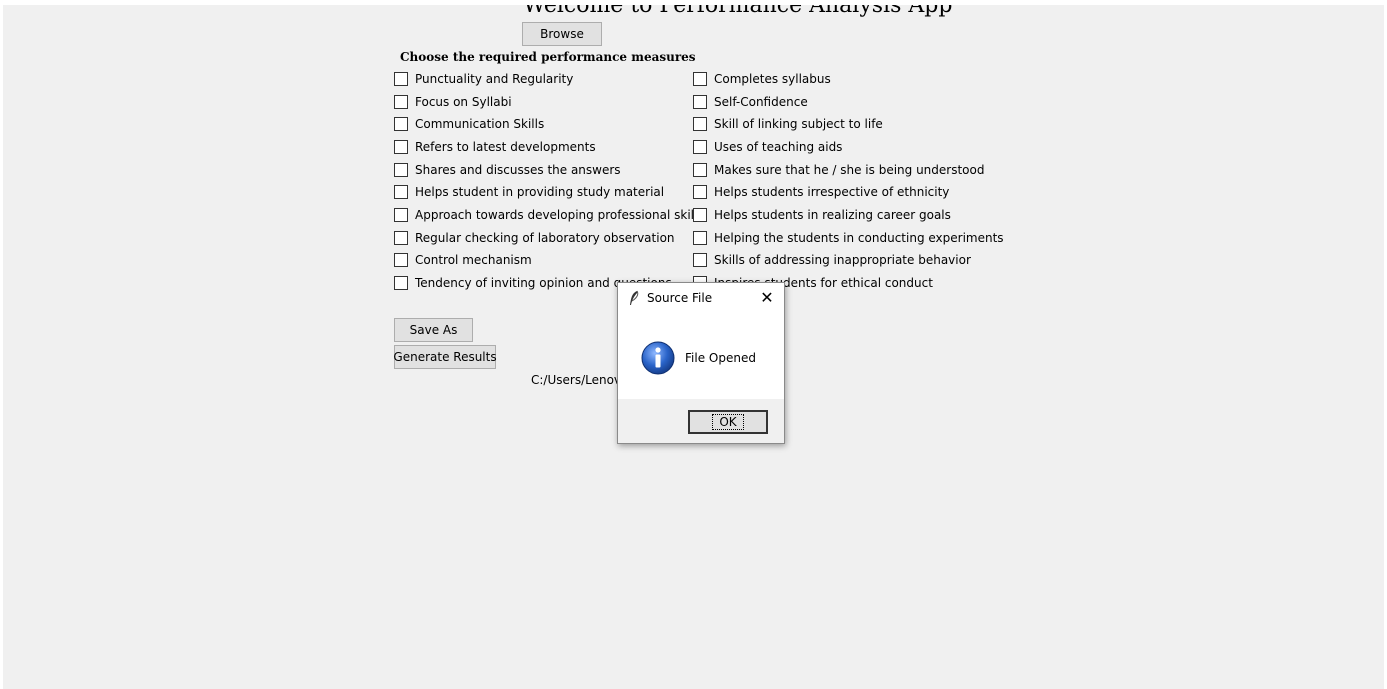 The width and height of the screenshot is (1387, 689). Describe the element at coordinates (548, 57) in the screenshot. I see `measures-heading: Choose the required performance measures` at that location.